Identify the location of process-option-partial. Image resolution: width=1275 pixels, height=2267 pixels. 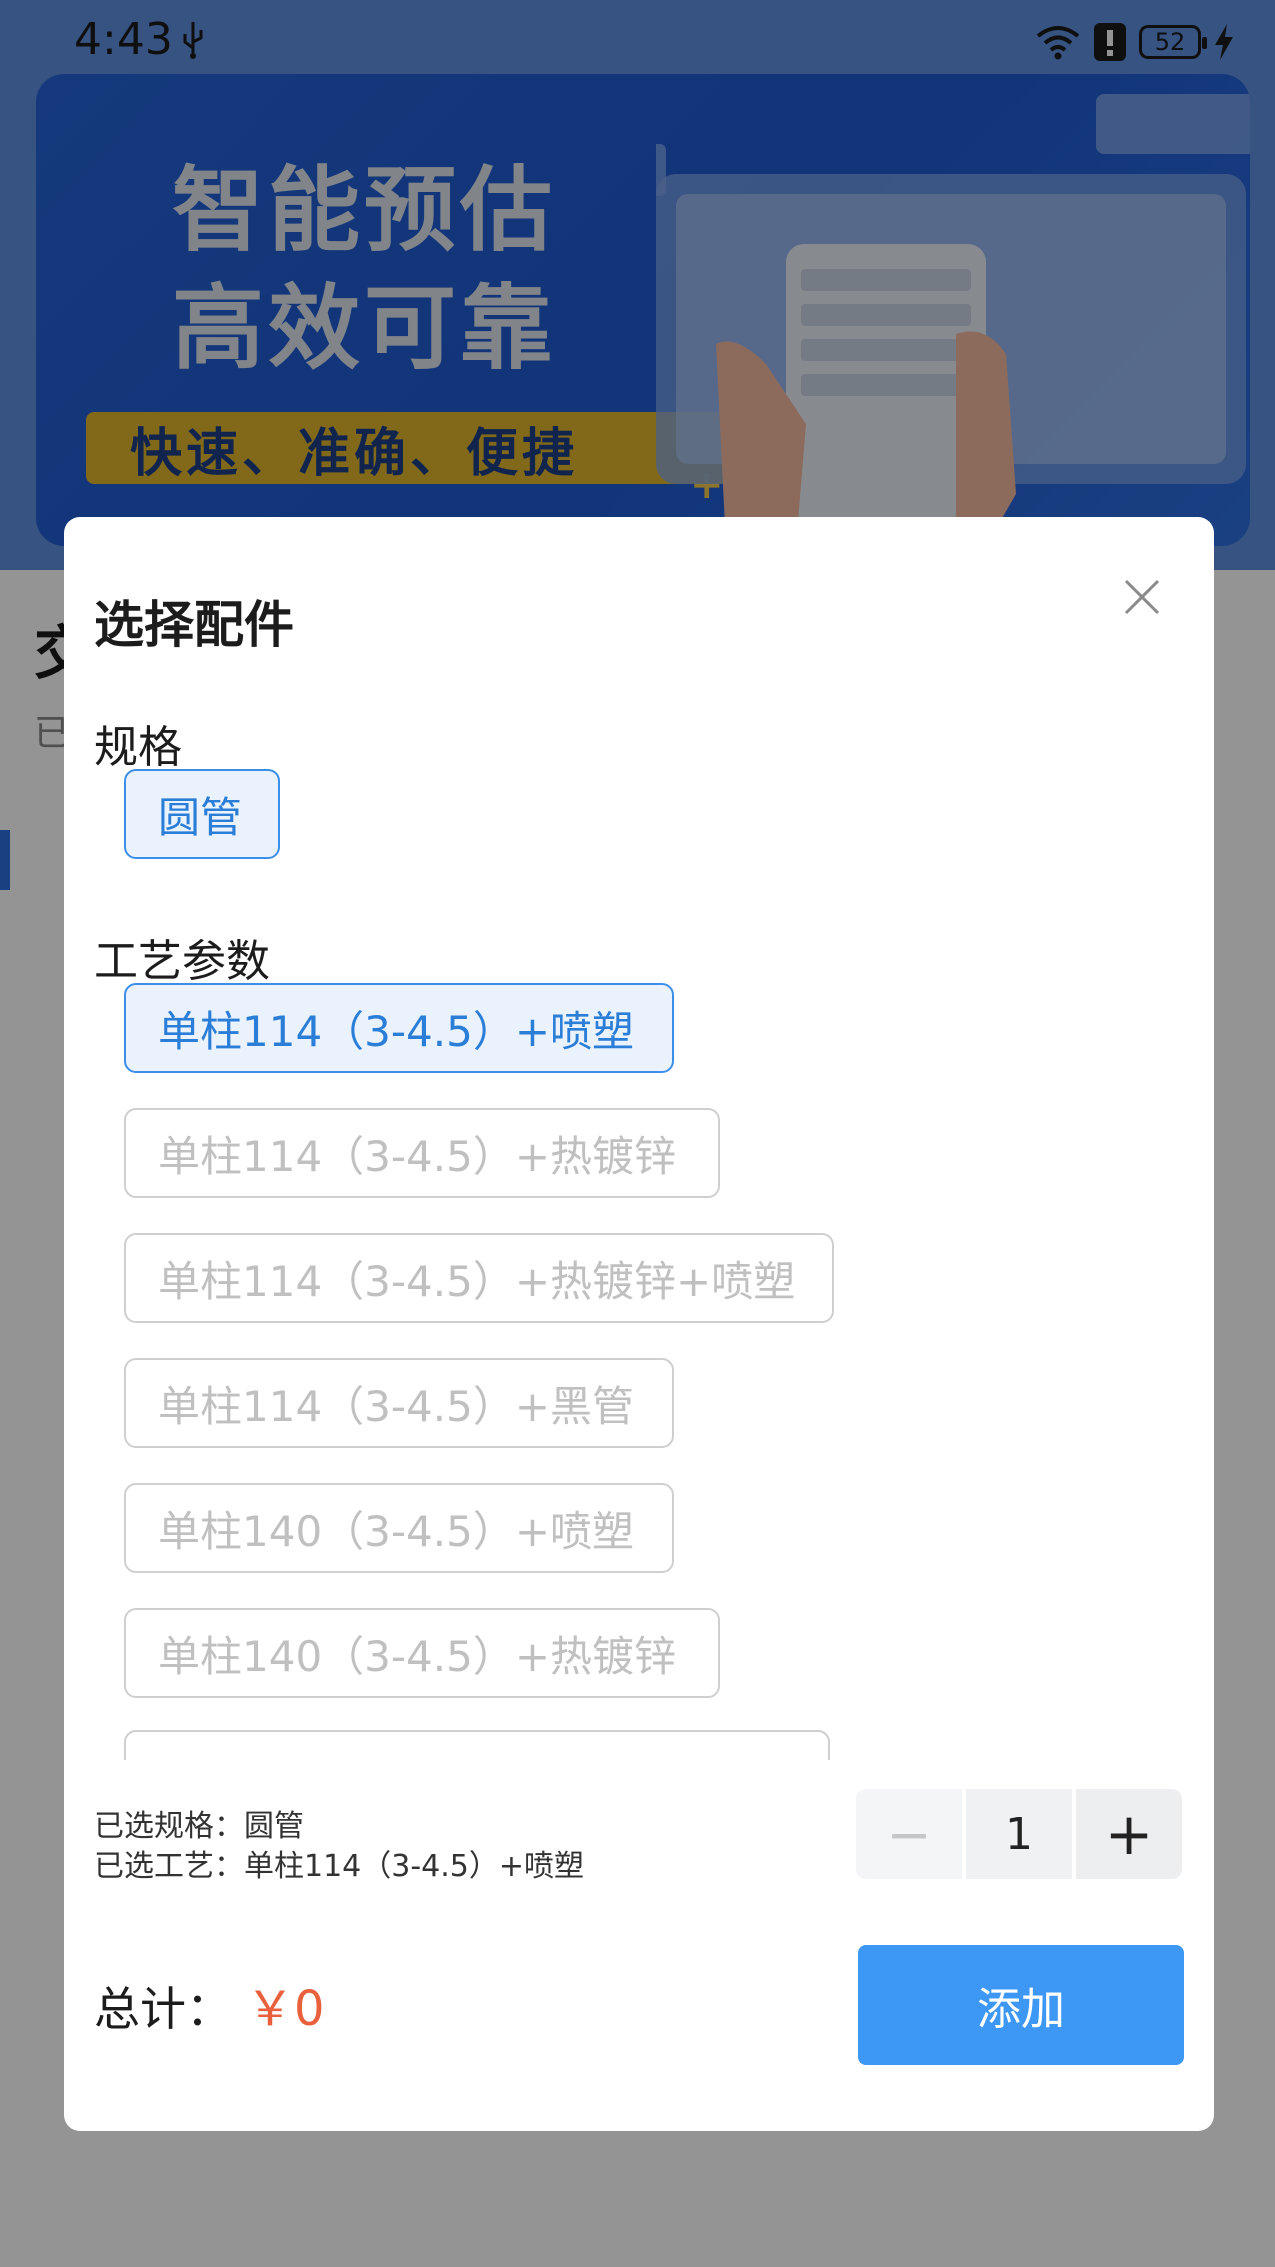
(479, 1745).